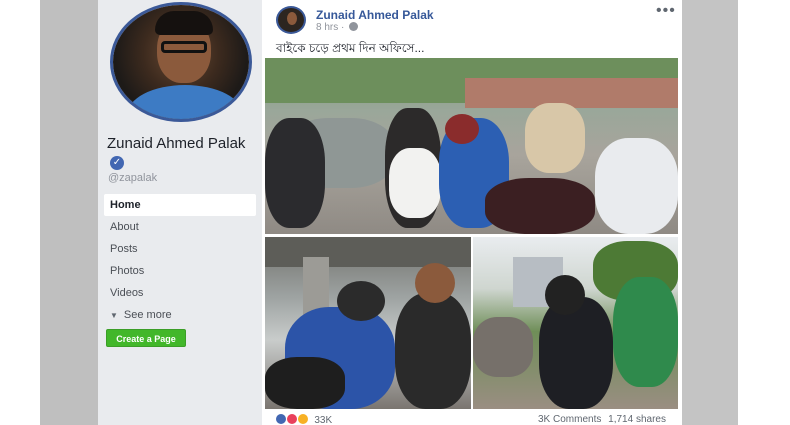  What do you see at coordinates (354, 26) in the screenshot?
I see `globe-icon` at bounding box center [354, 26].